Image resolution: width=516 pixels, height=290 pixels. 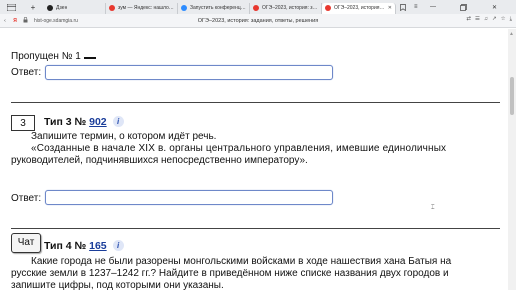 I want to click on restore-icon, so click(x=463, y=7).